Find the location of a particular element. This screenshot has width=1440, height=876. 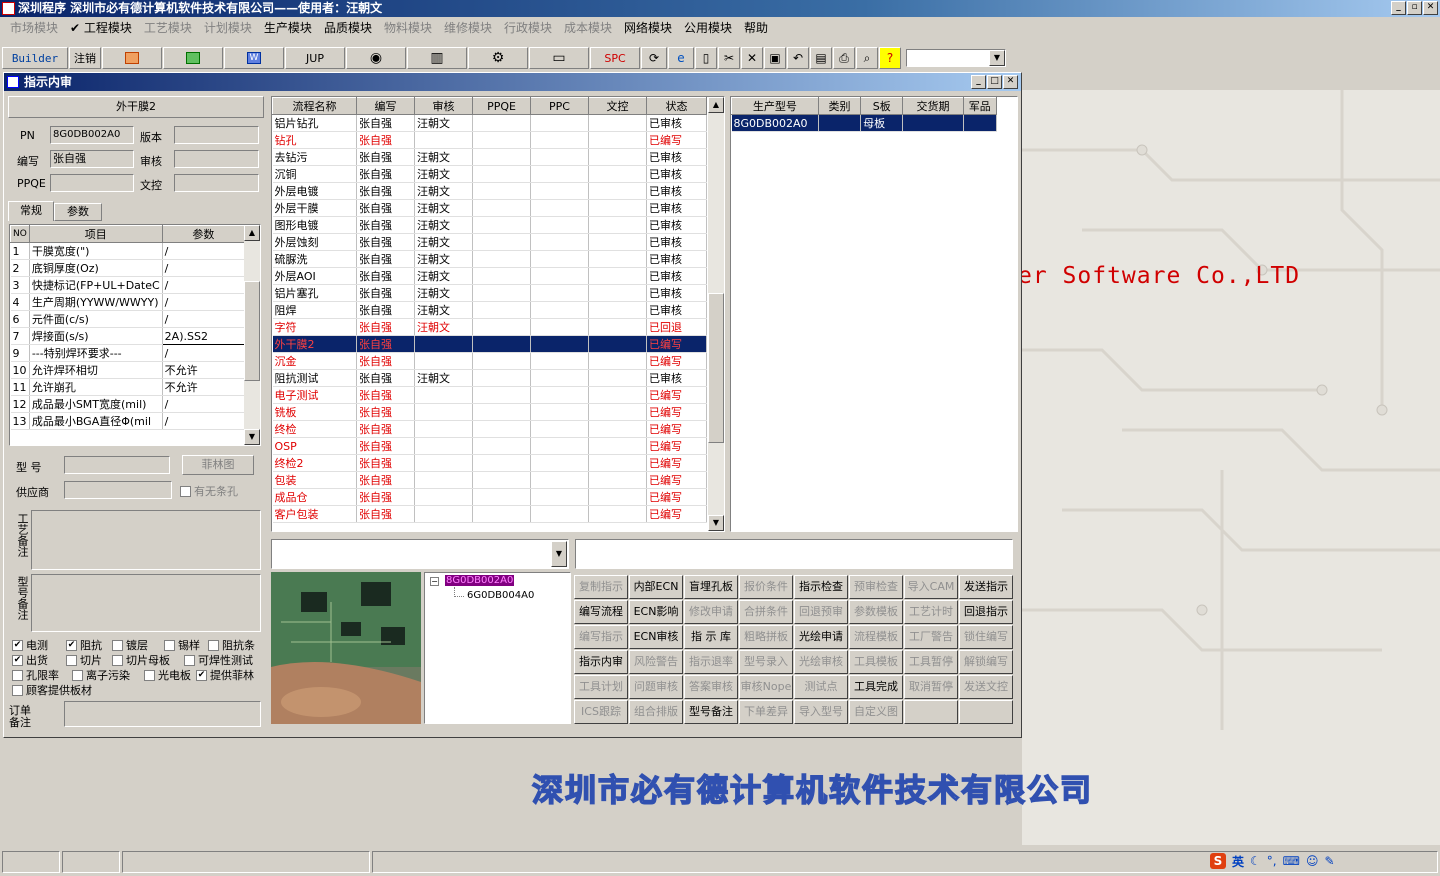

action-button: 发送指示 is located at coordinates (986, 587).